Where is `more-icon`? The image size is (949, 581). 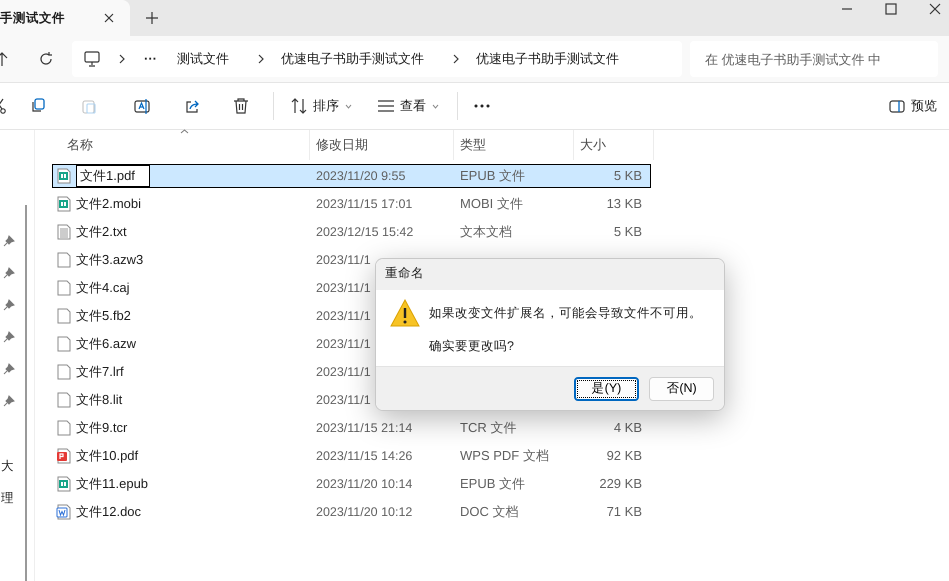 more-icon is located at coordinates (482, 106).